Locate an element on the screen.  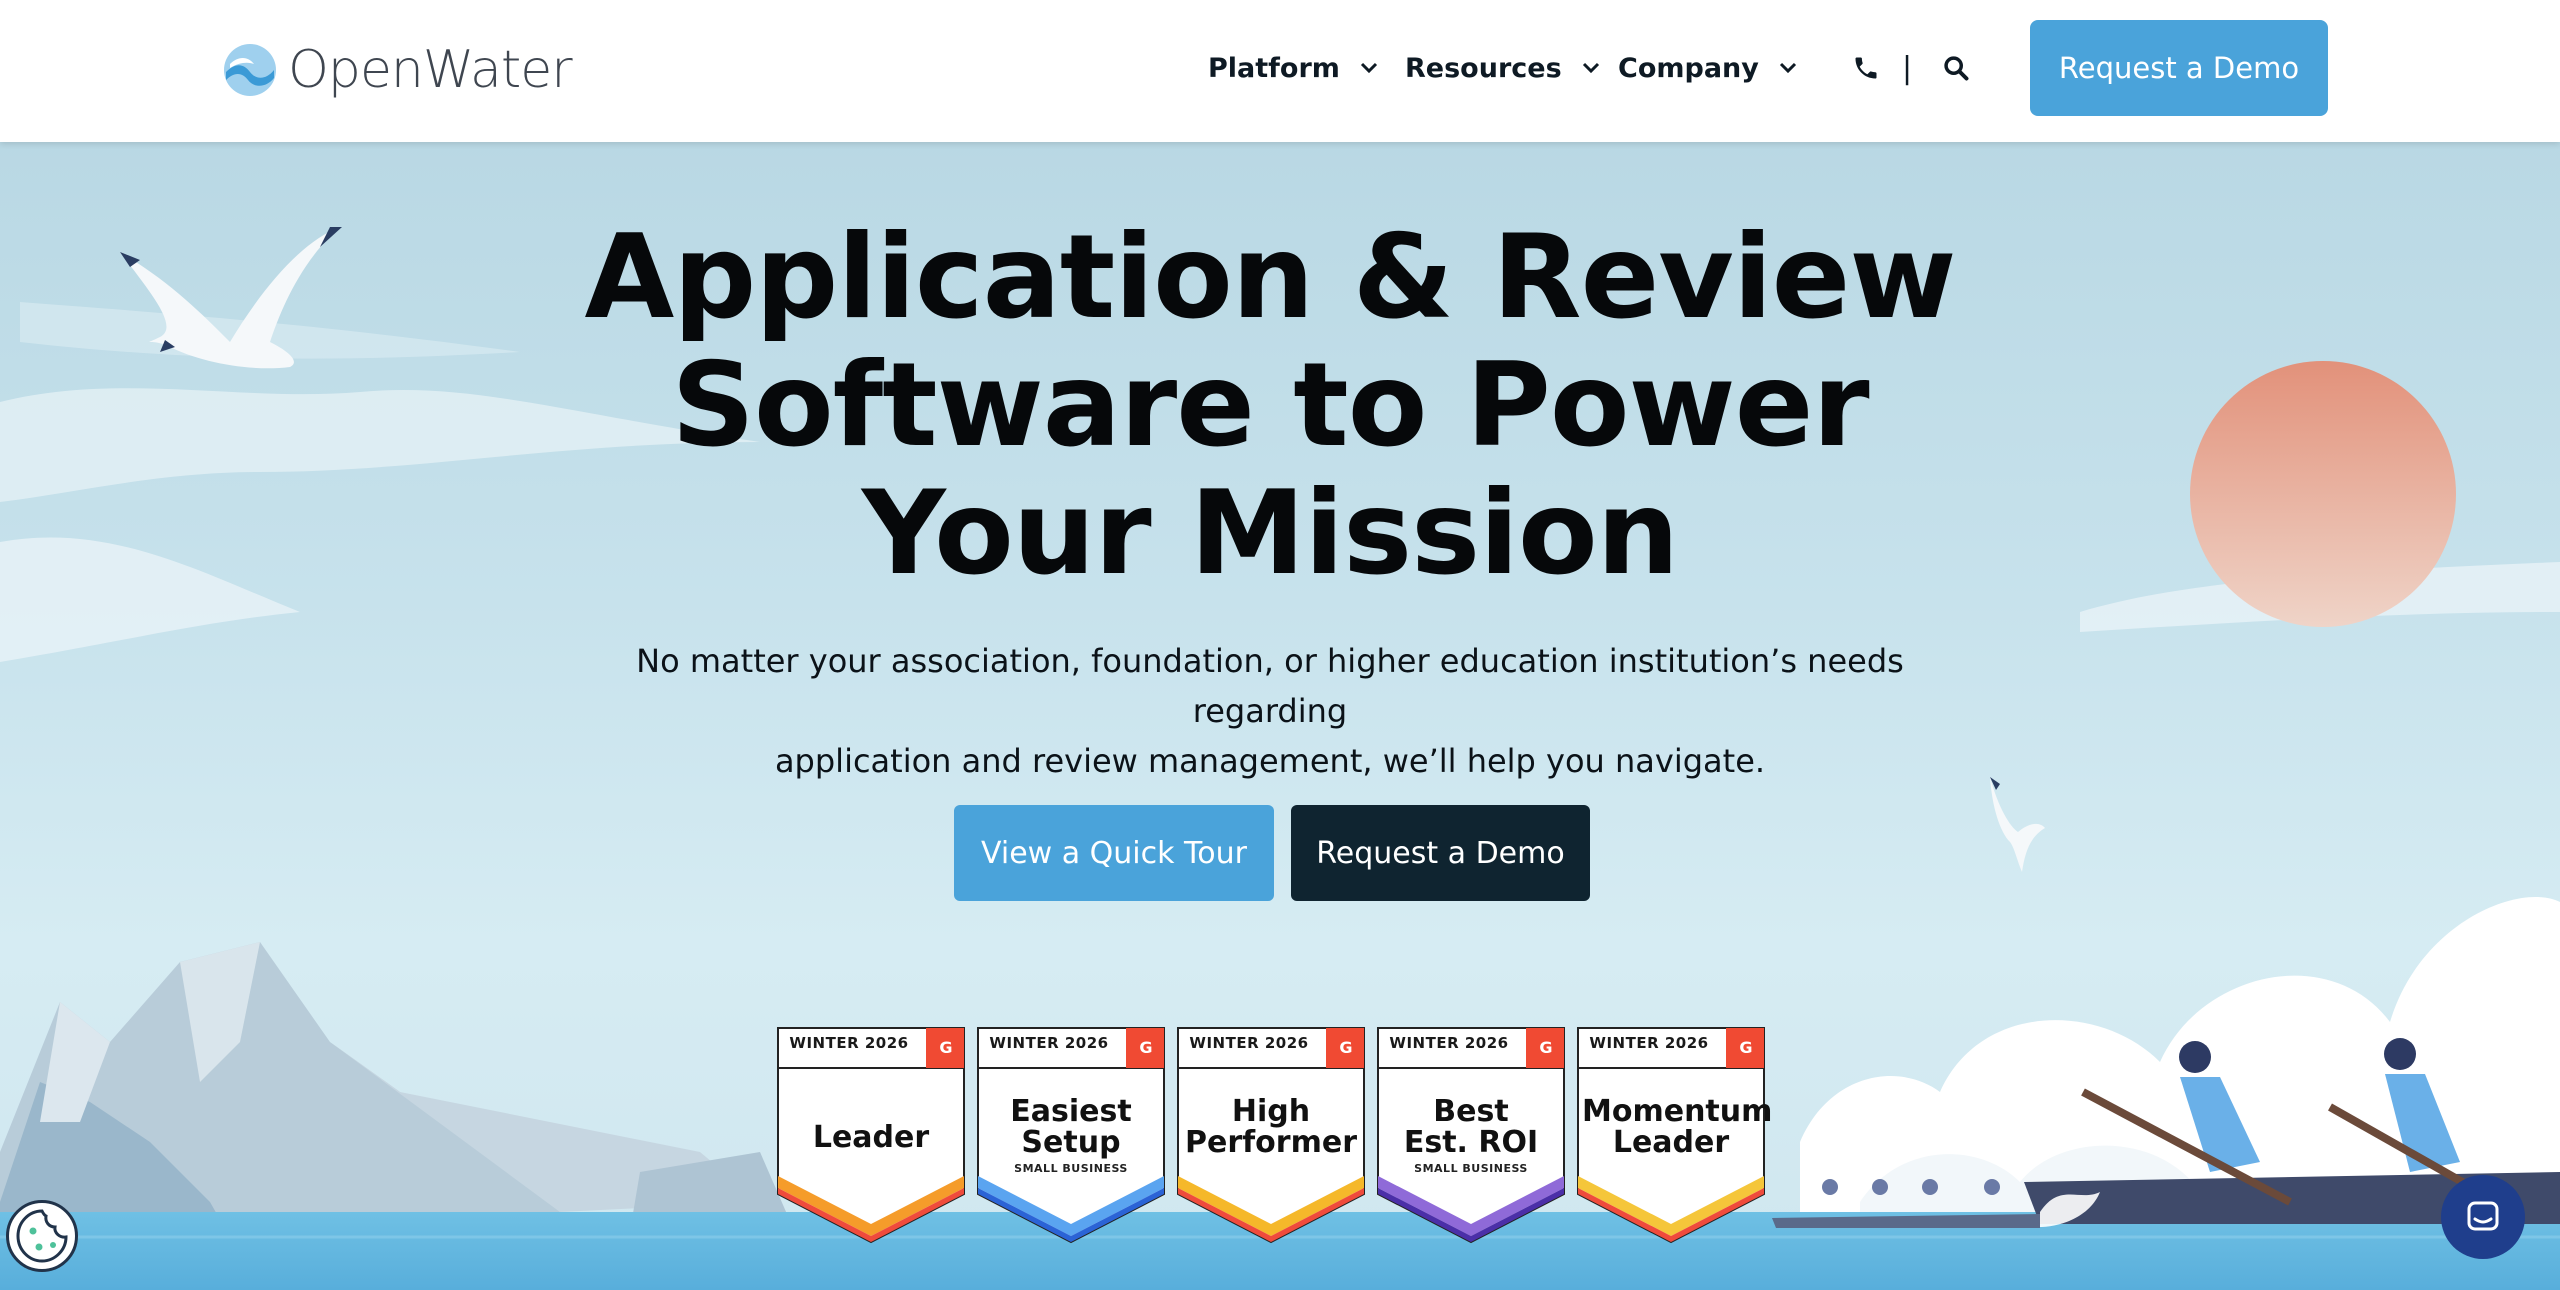
badge-label: Leader is located at coordinates (871, 1137).